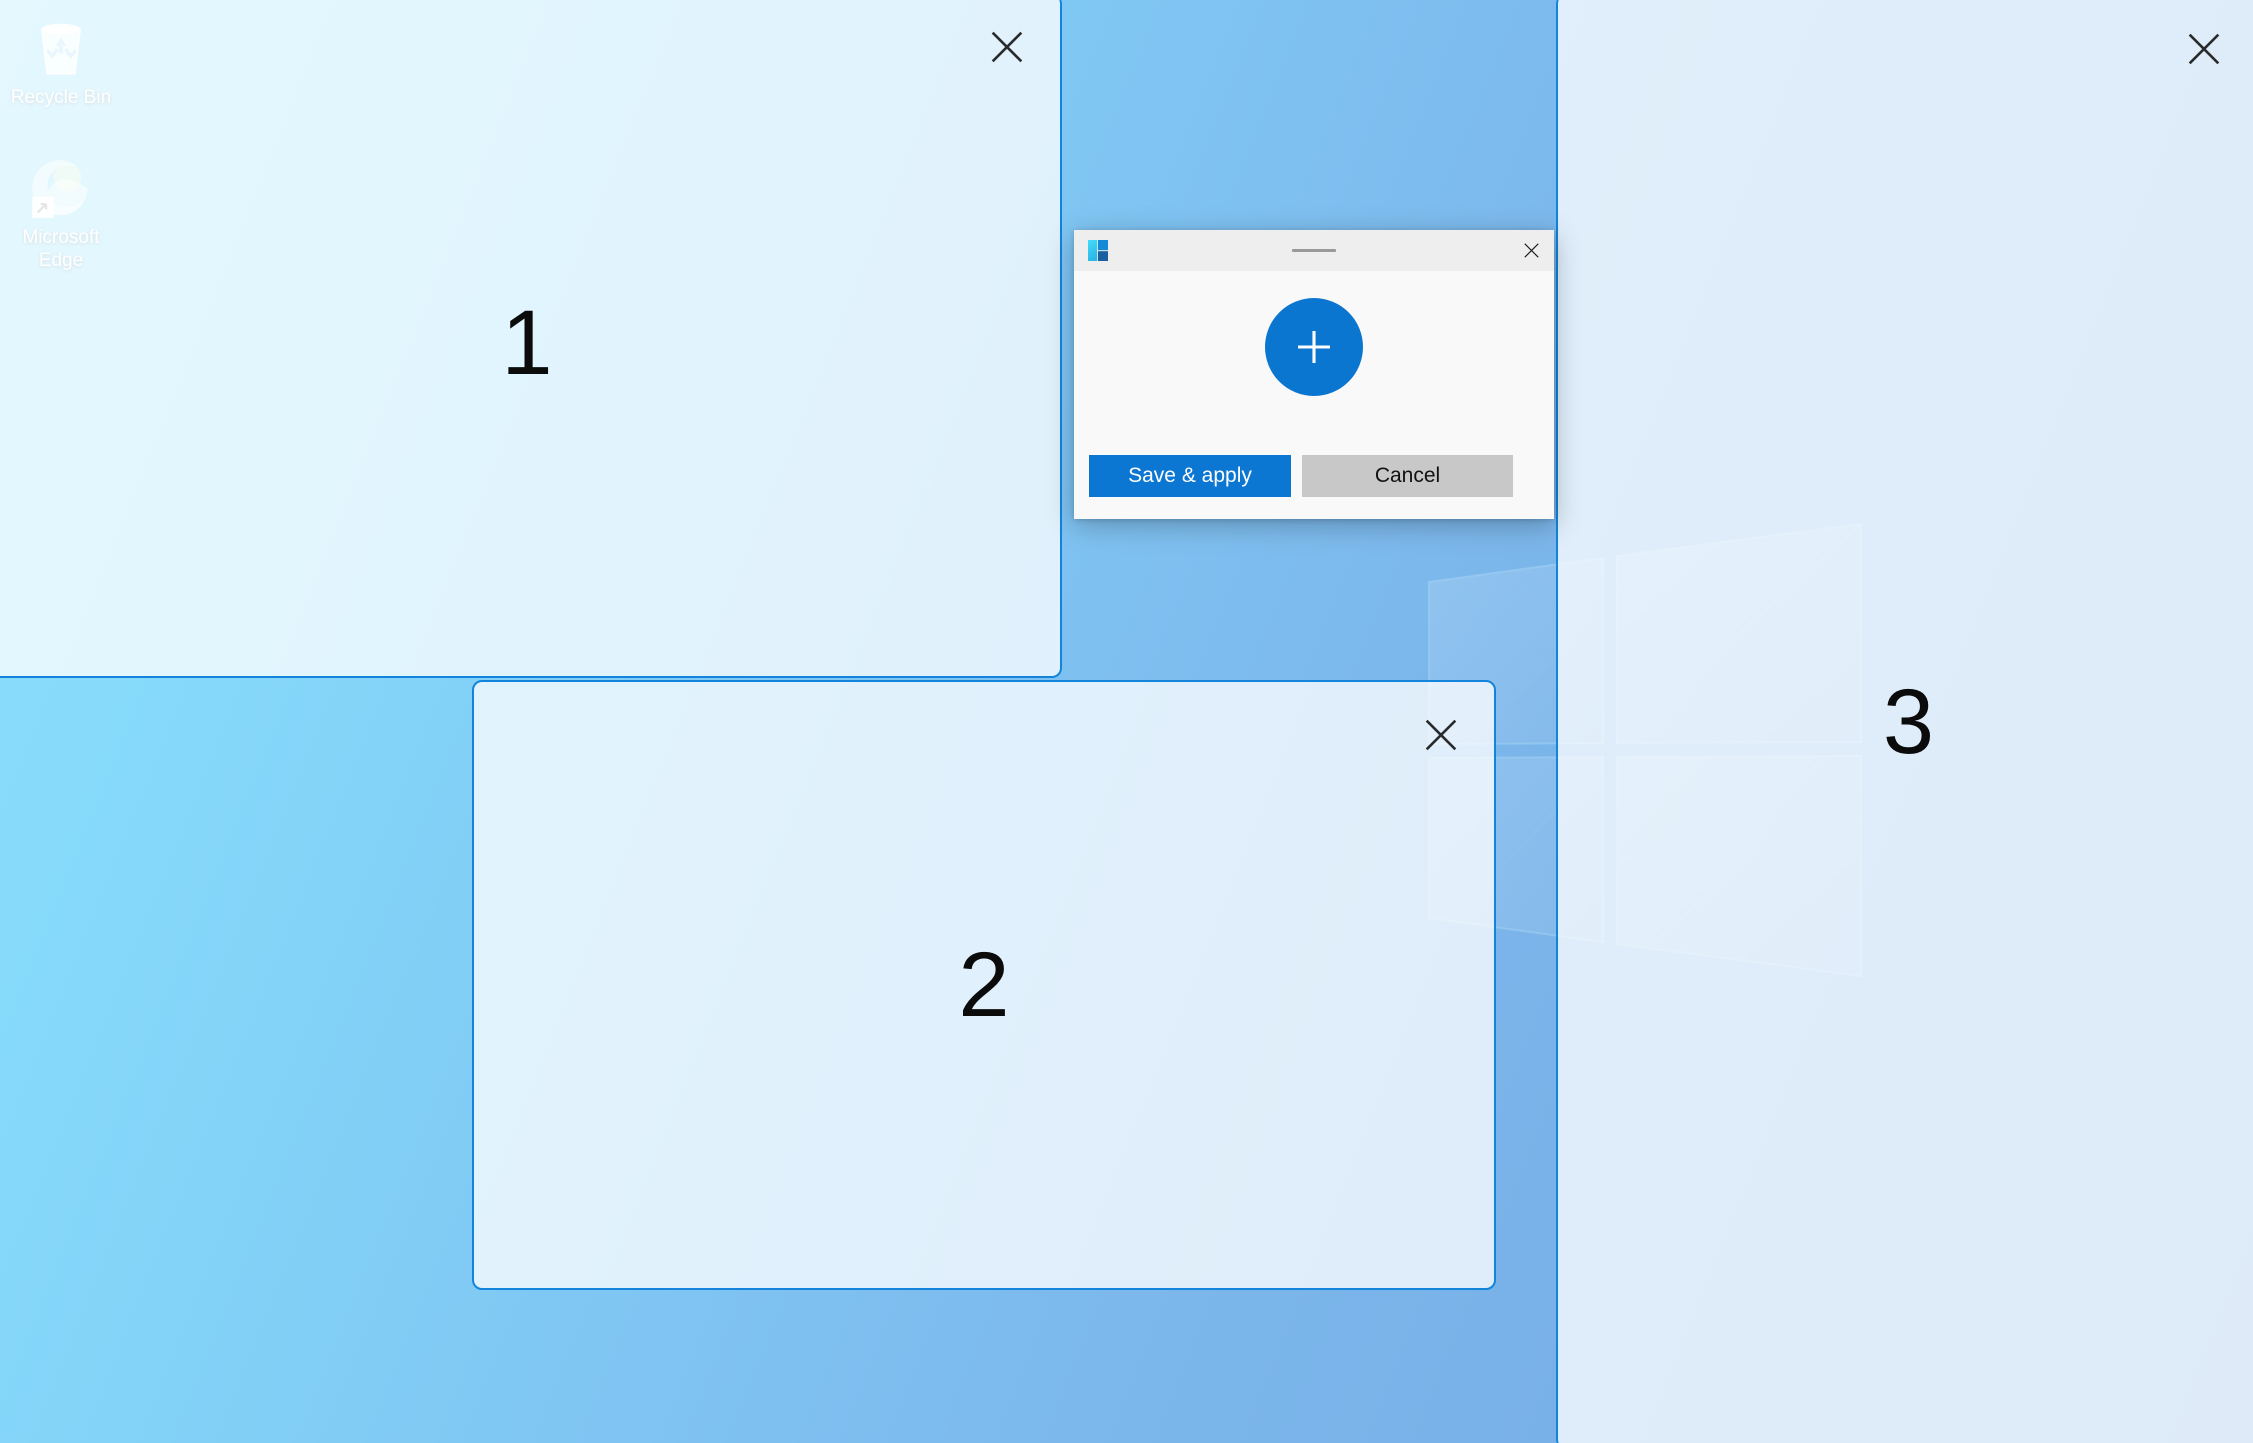  Describe the element at coordinates (1190, 476) in the screenshot. I see `save-and-apply-button: Save & apply` at that location.